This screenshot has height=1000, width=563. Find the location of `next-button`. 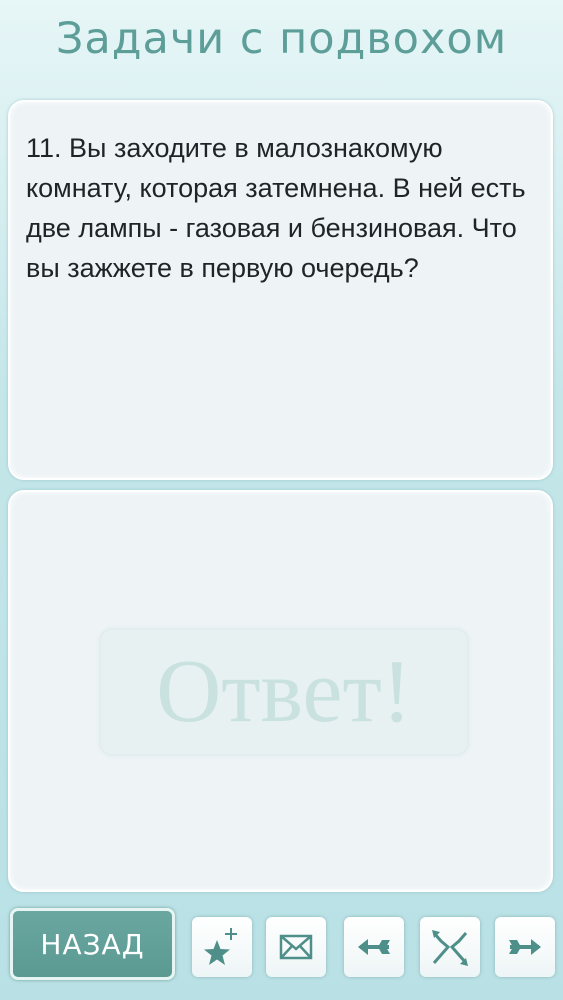

next-button is located at coordinates (525, 947).